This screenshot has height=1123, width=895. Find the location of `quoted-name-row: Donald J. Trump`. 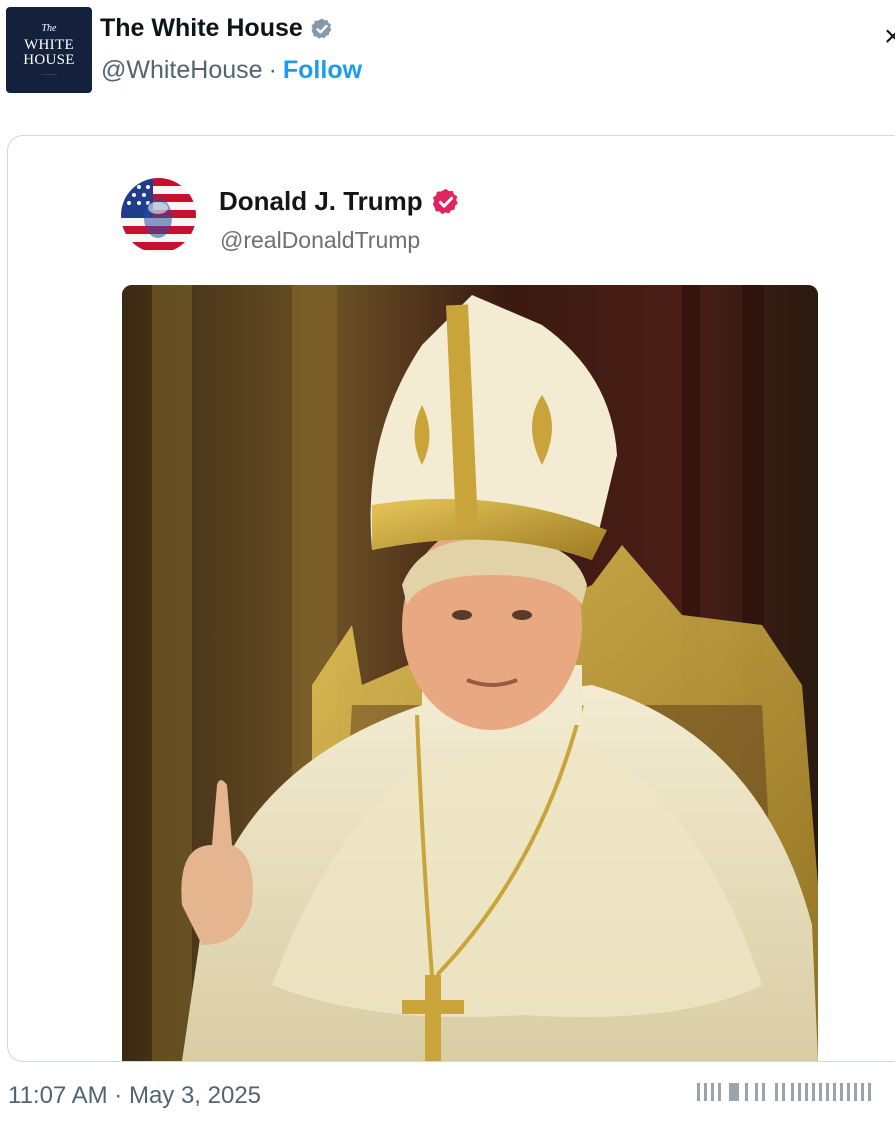

quoted-name-row: Donald J. Trump is located at coordinates (340, 201).